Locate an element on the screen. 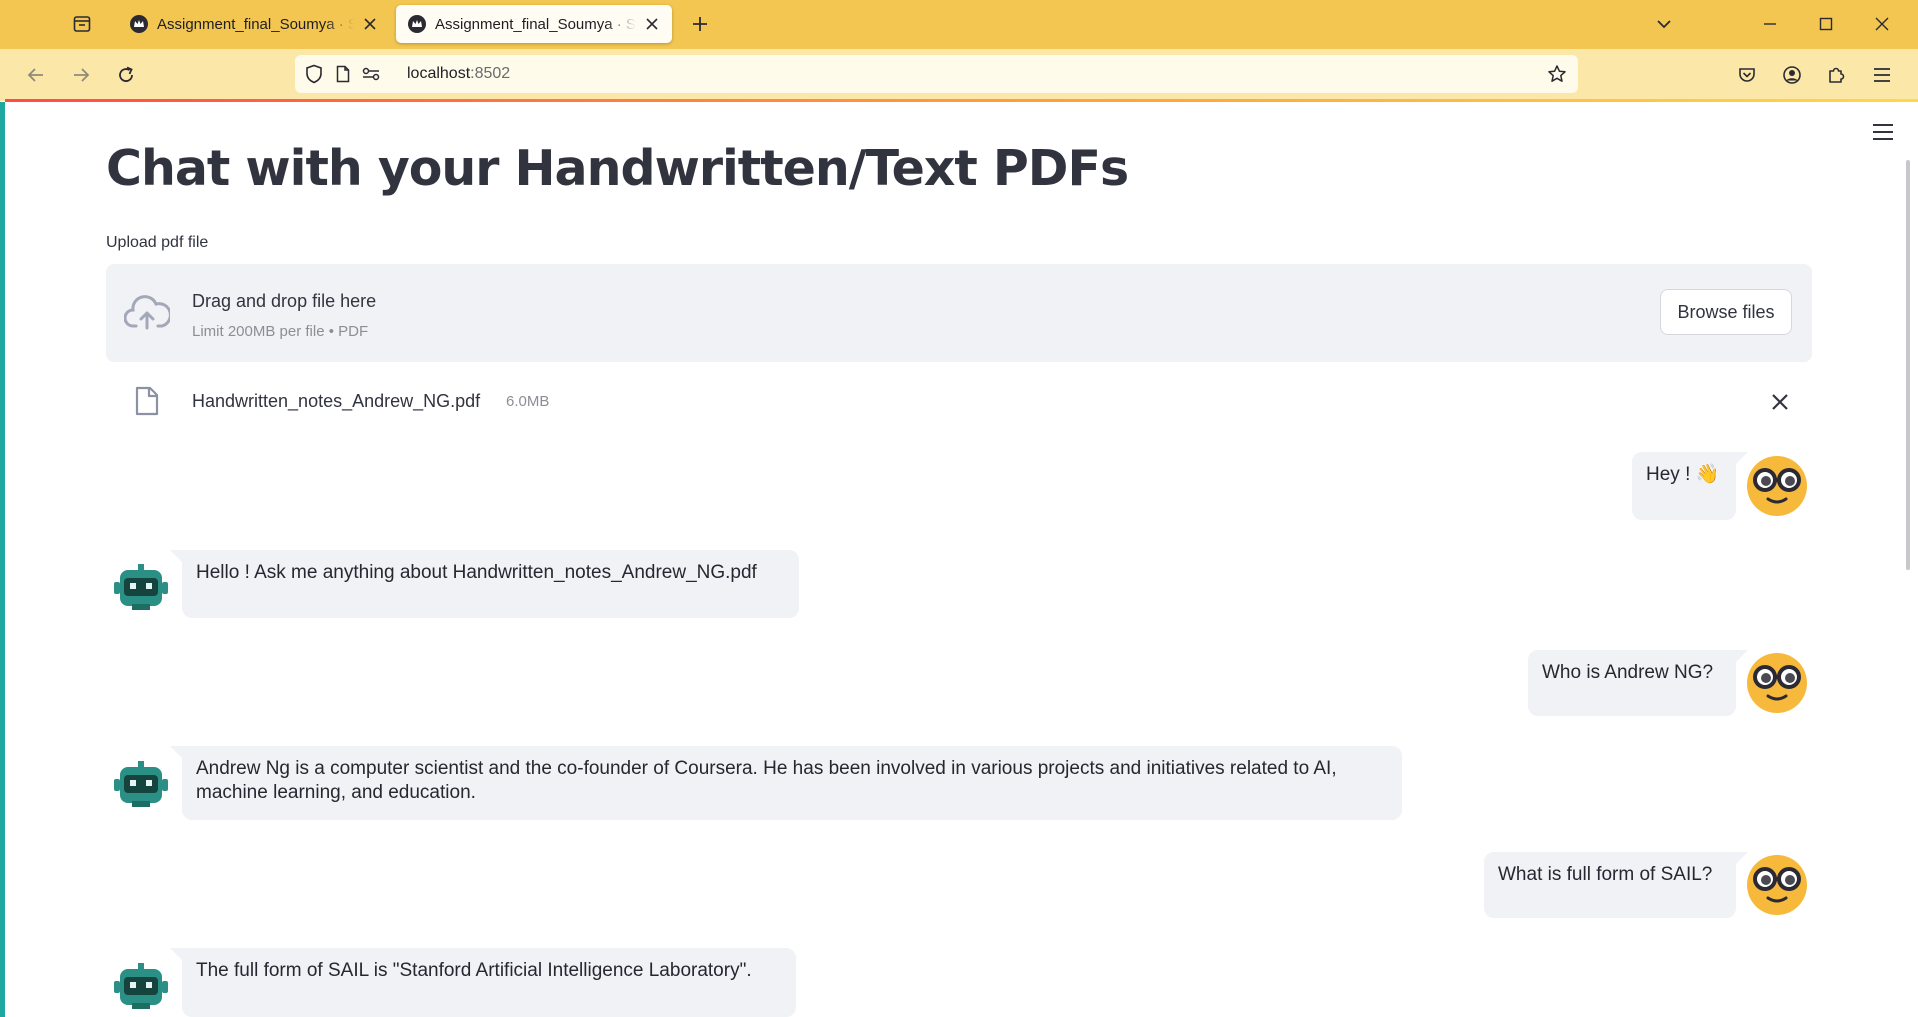  uploaded-file-size: 6.0MB is located at coordinates (528, 401).